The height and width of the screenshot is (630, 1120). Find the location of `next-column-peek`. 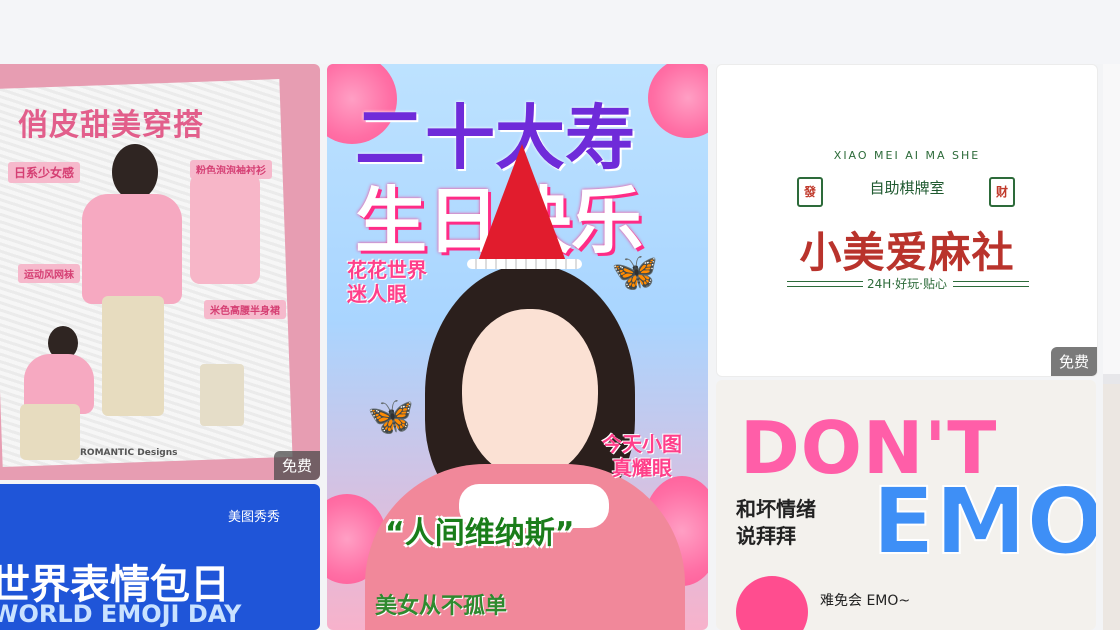

next-column-peek is located at coordinates (1111, 347).